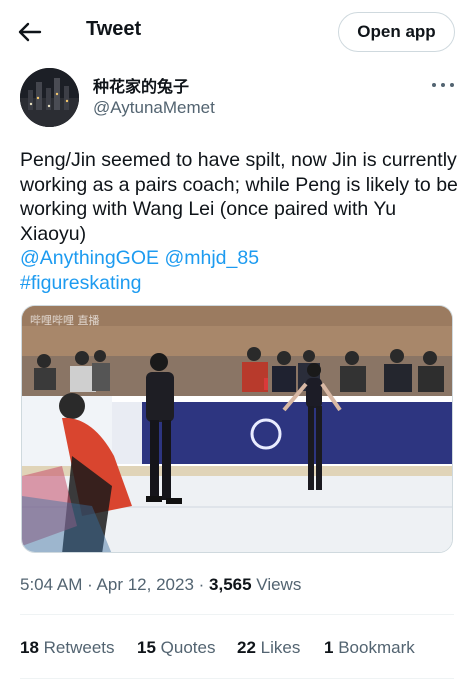  What do you see at coordinates (154, 108) in the screenshot?
I see `user-handle: @AytunaMemet` at bounding box center [154, 108].